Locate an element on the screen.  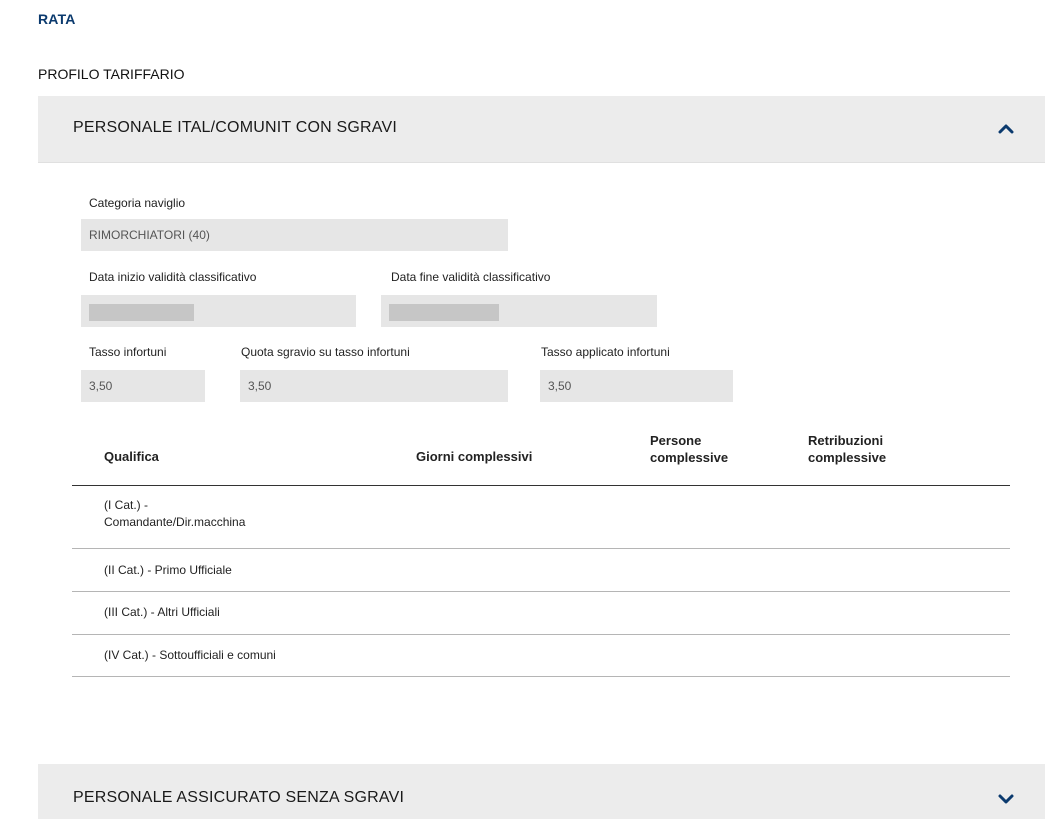
table-header-divider is located at coordinates (541, 485).